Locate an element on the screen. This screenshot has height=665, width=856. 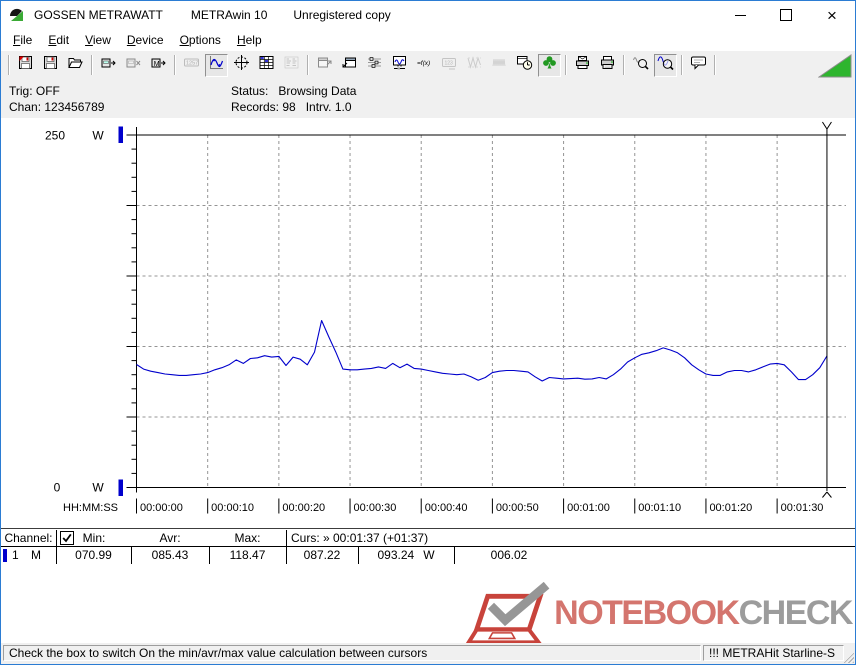
print-report-button is located at coordinates (582, 65).